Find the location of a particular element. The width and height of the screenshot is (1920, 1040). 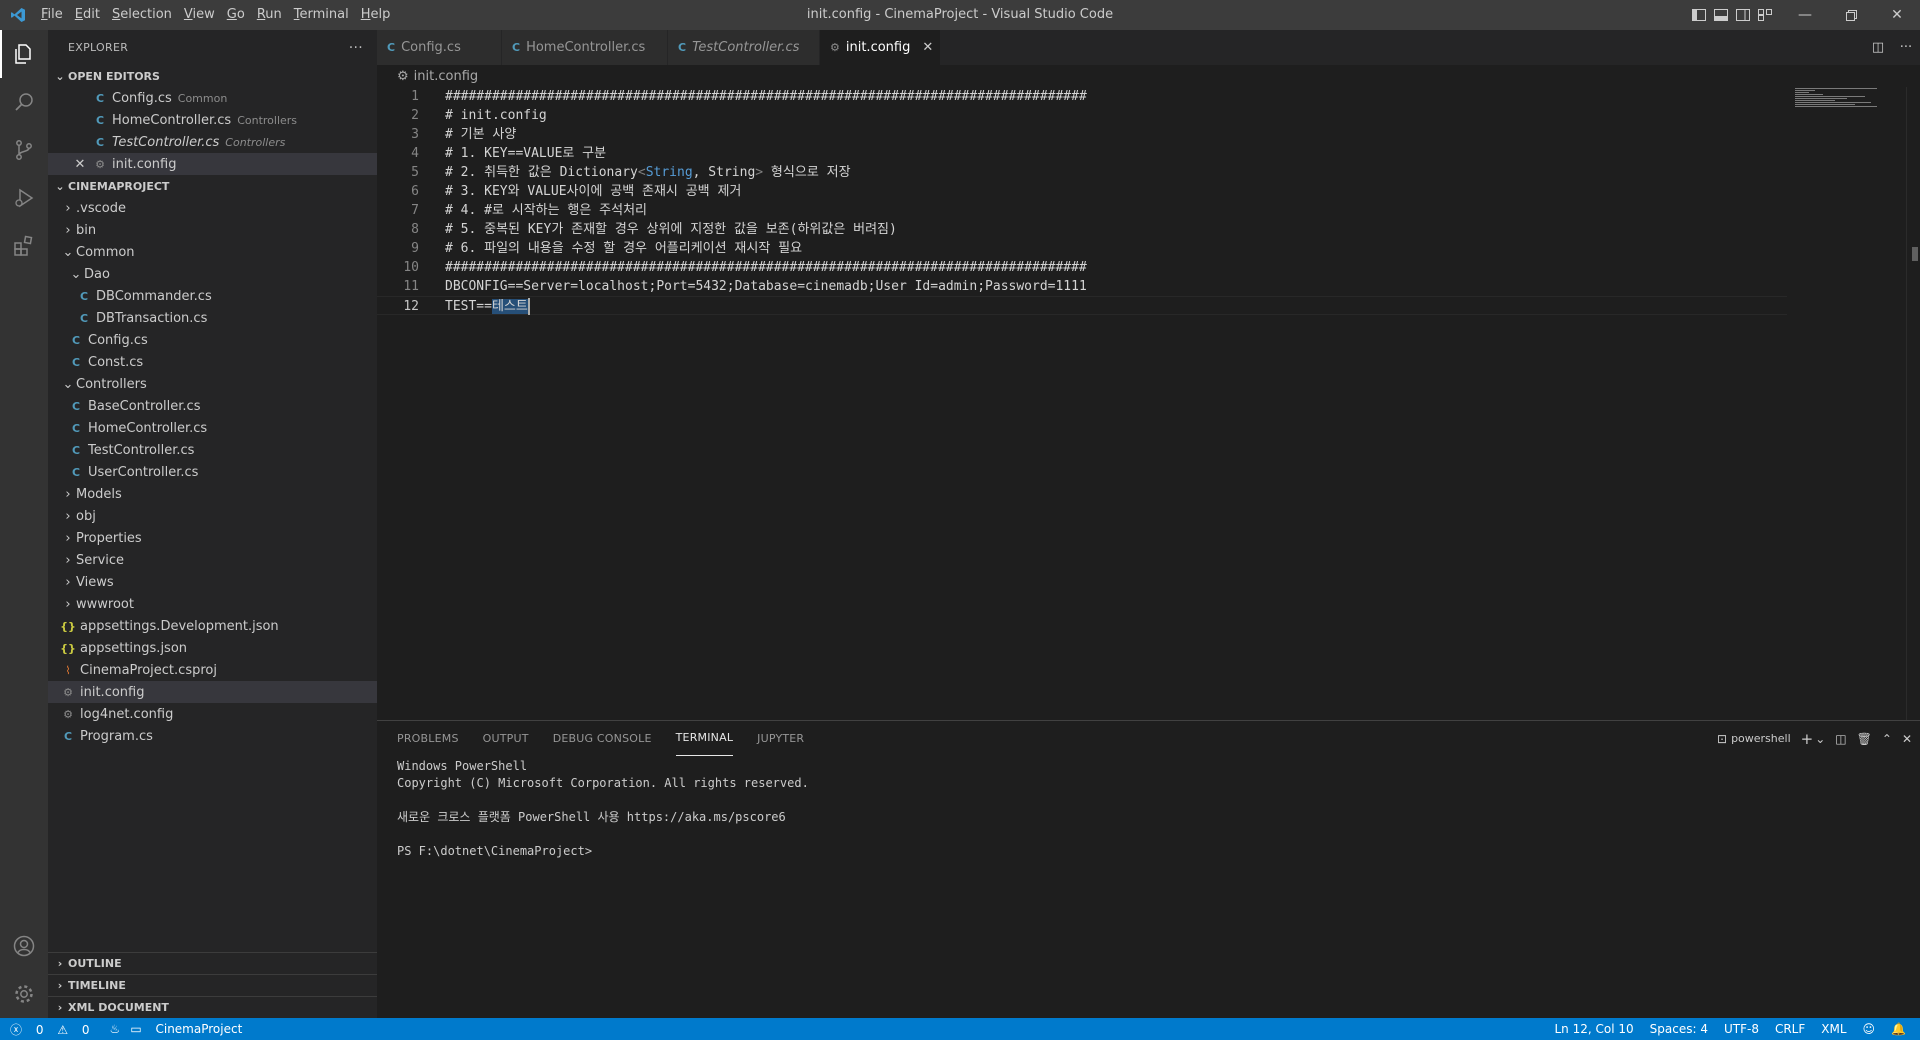

editor-scrollbar is located at coordinates (1913, 403).